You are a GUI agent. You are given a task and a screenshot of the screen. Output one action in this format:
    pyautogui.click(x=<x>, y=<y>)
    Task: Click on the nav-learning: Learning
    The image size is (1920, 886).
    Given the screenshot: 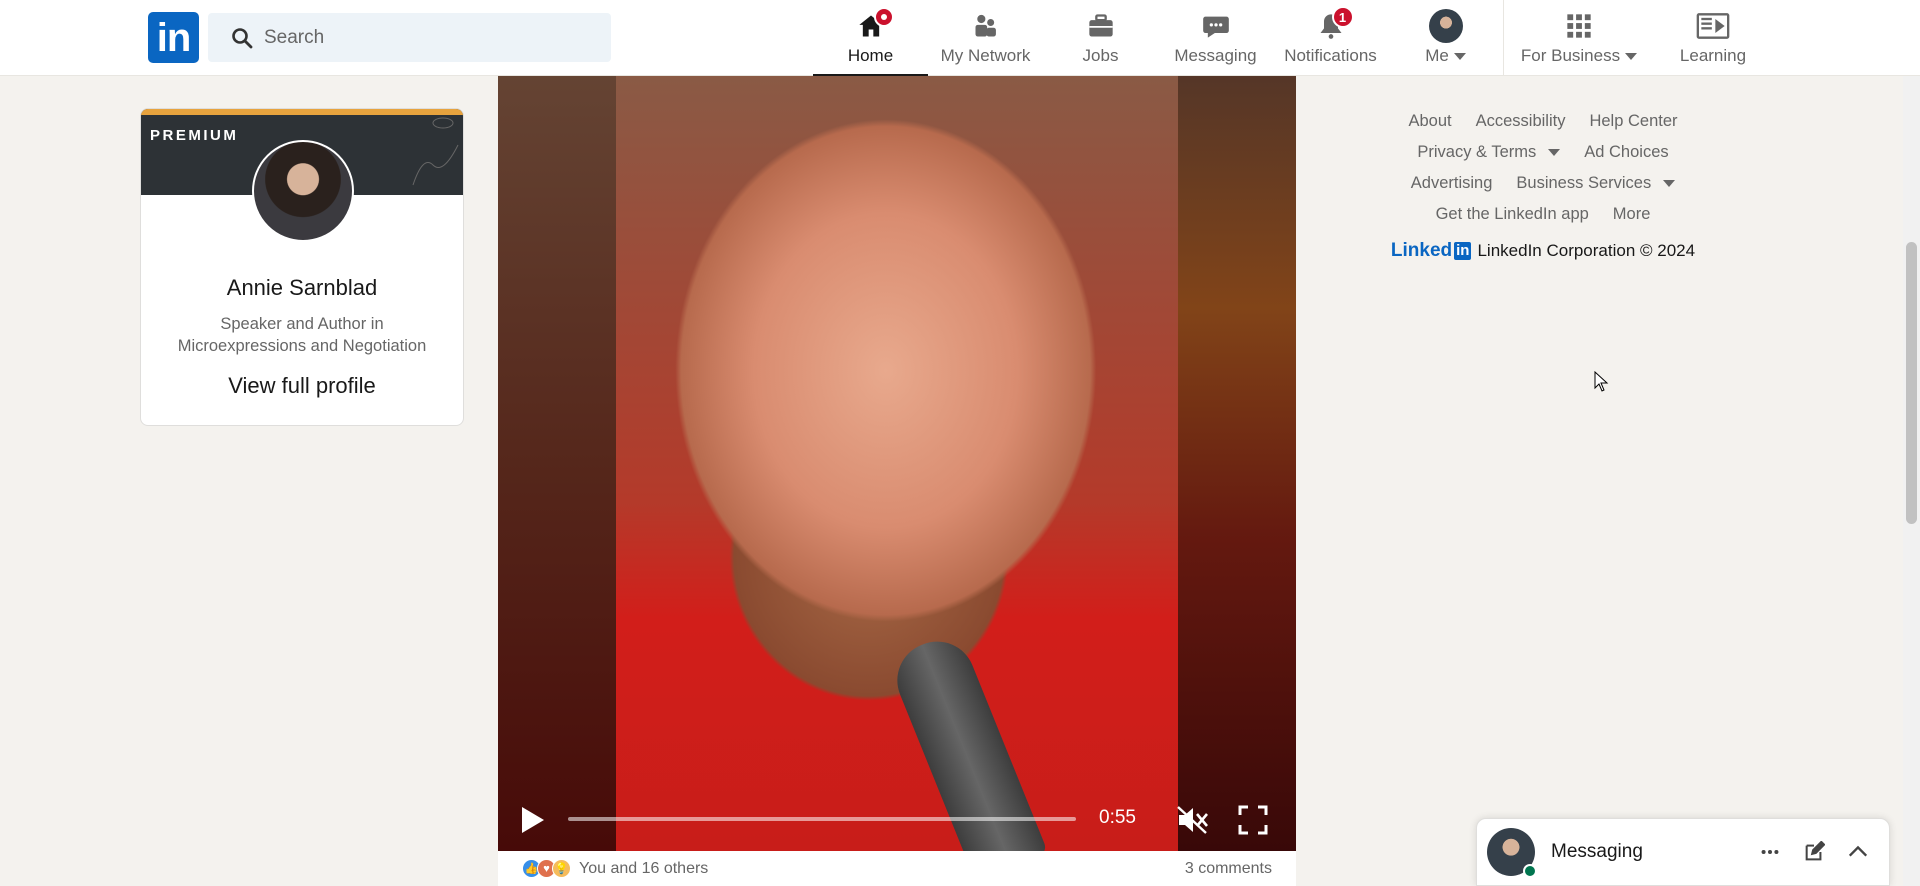 What is the action you would take?
    pyautogui.click(x=1713, y=38)
    